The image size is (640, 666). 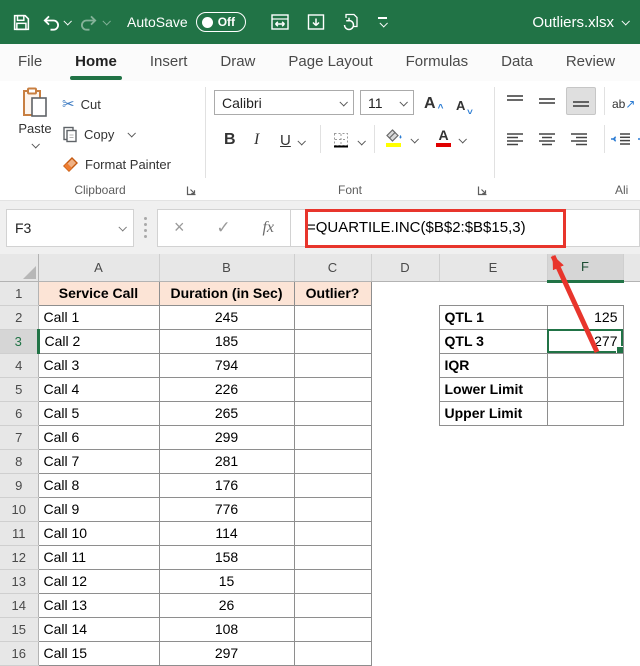 What do you see at coordinates (237, 62) in the screenshot?
I see `tab-draw: Draw` at bounding box center [237, 62].